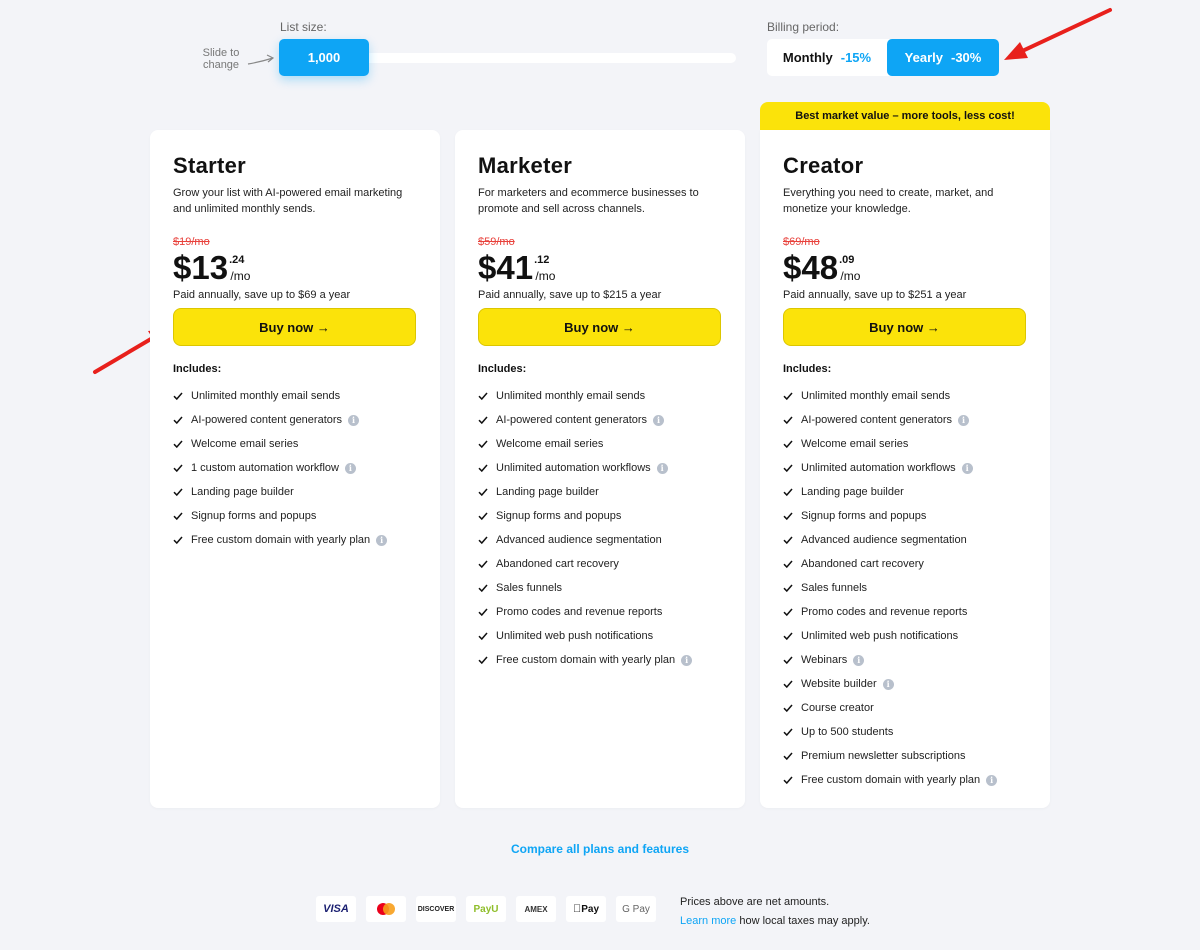 The height and width of the screenshot is (950, 1200). I want to click on annual-savings-text: Paid annually, save up to $215 a year, so click(570, 295).